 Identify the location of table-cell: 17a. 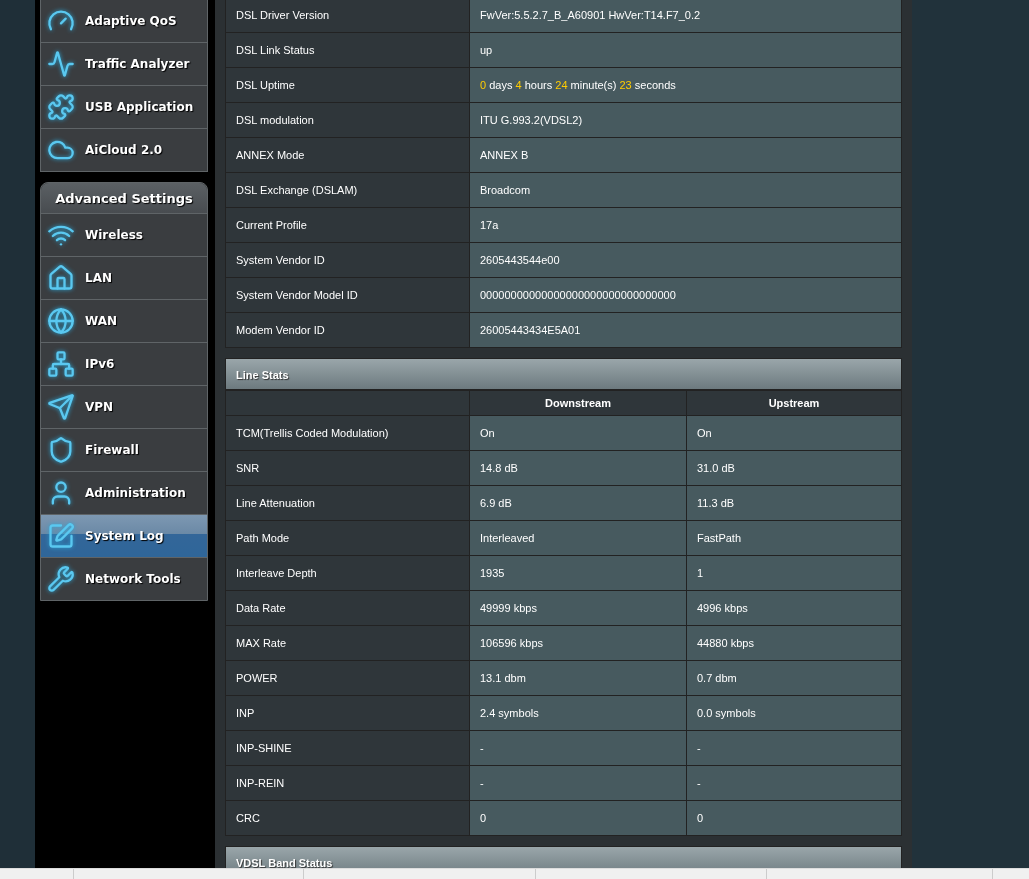
(685, 225).